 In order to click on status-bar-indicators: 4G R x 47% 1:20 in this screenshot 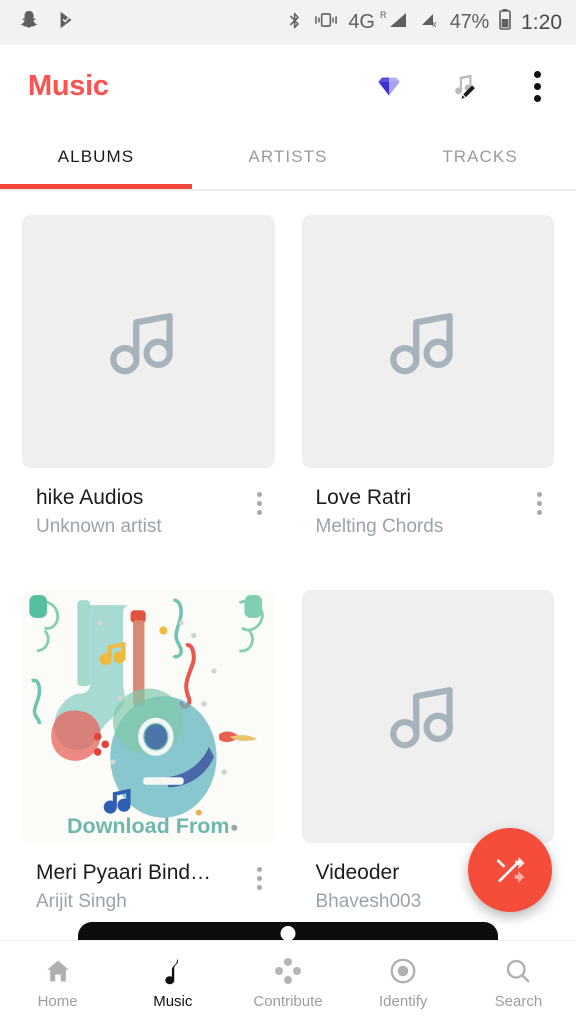, I will do `click(423, 22)`.